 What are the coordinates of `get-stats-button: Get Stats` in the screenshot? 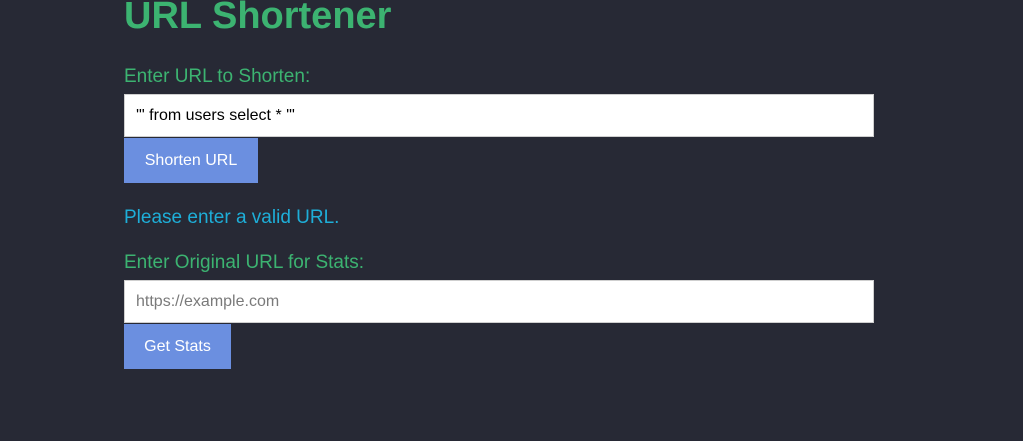 It's located at (177, 346).